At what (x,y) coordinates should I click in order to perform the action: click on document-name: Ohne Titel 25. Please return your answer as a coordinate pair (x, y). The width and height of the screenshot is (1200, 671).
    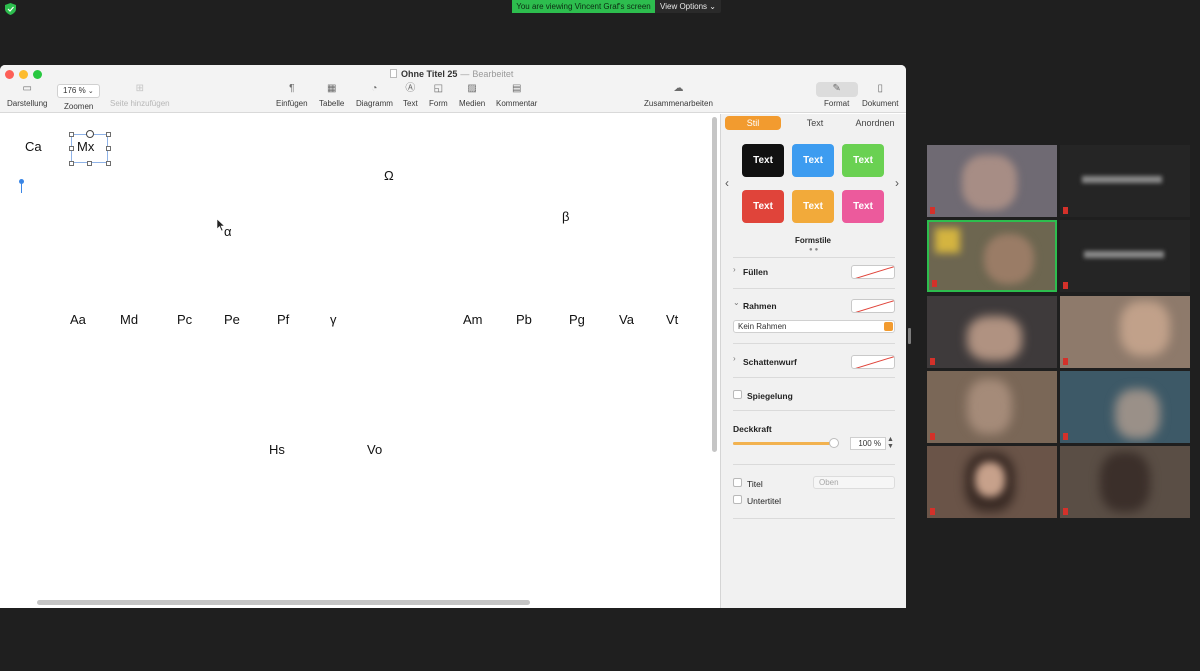
    Looking at the image, I should click on (429, 74).